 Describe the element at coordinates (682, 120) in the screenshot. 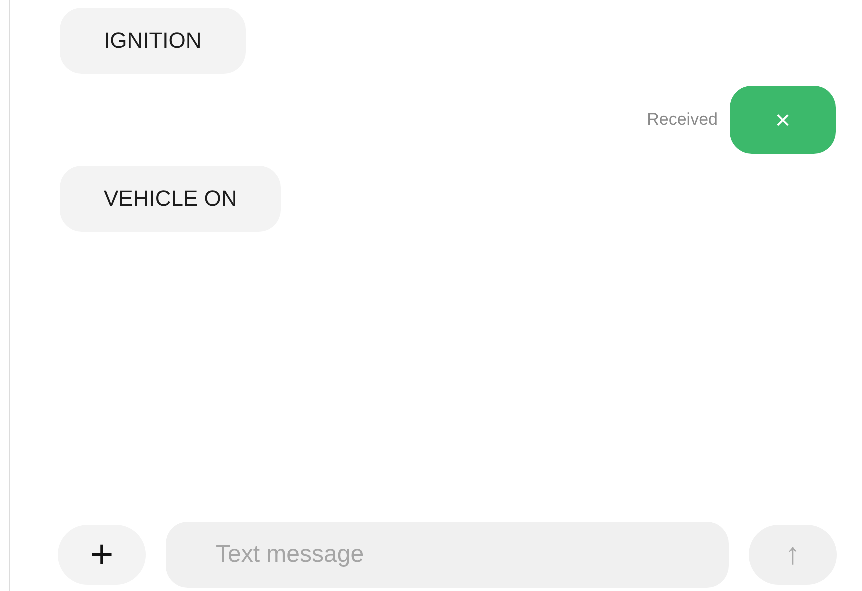

I see `delivery-status: Received` at that location.